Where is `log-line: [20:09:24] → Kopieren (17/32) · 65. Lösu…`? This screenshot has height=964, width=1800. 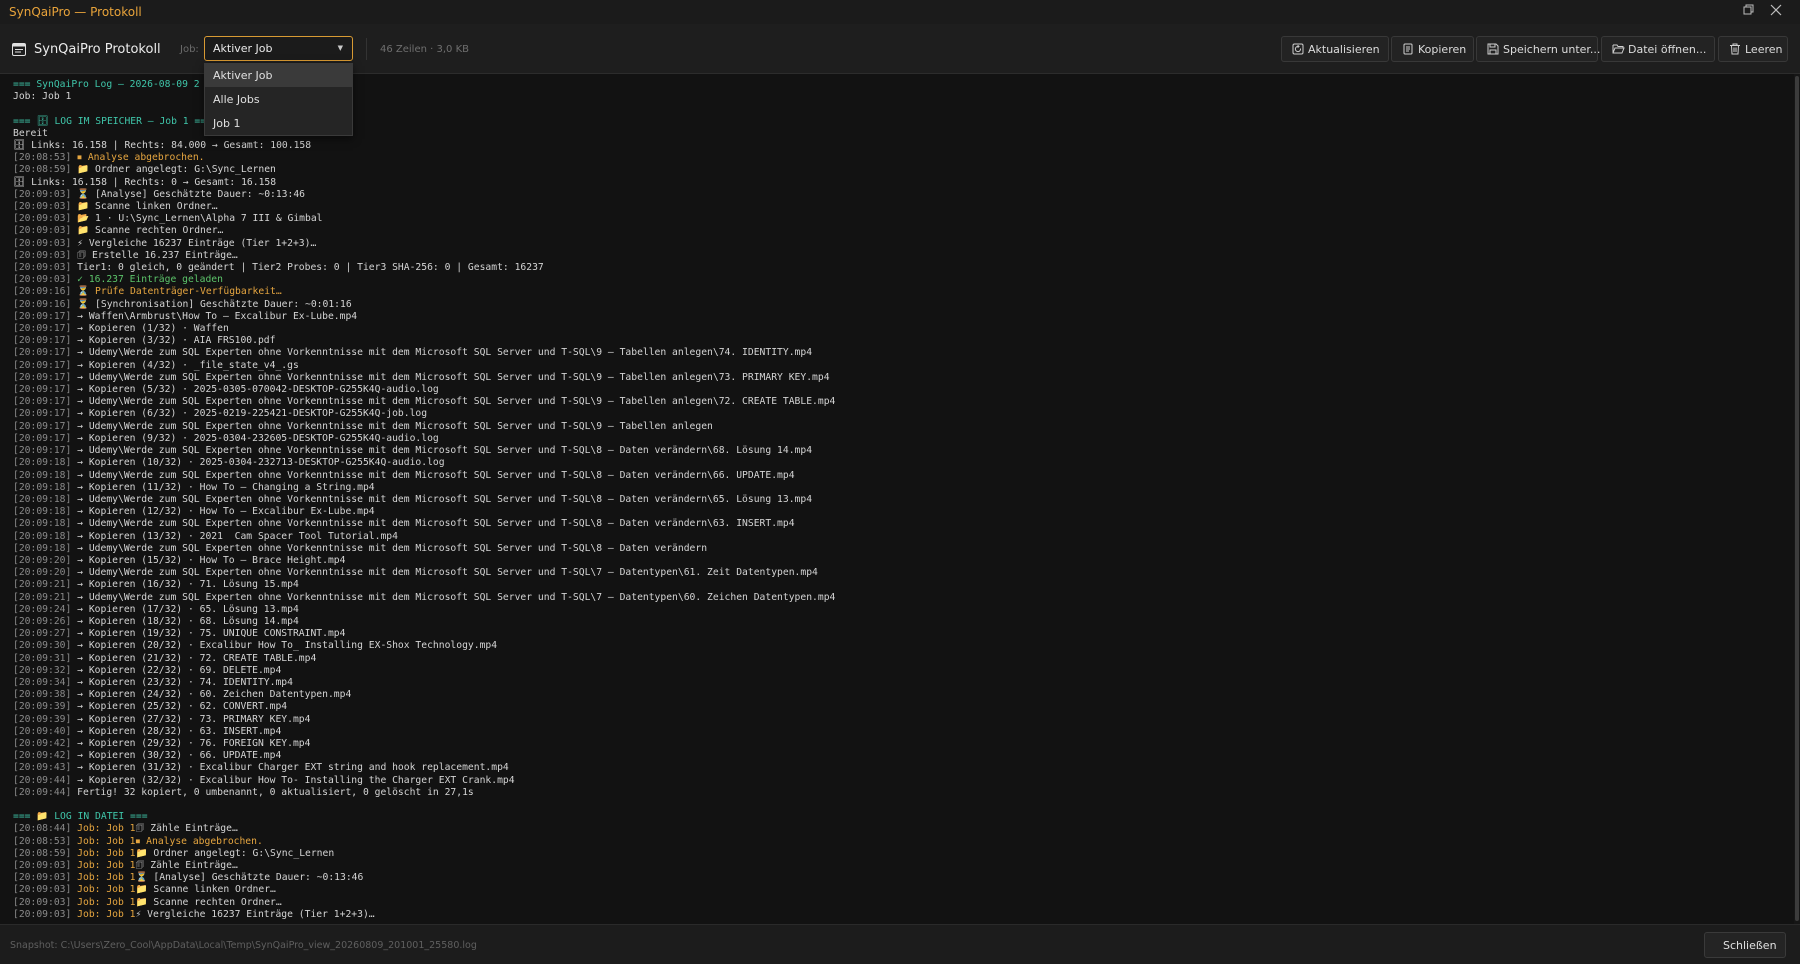 log-line: [20:09:24] → Kopieren (17/32) · 65. Lösu… is located at coordinates (156, 609).